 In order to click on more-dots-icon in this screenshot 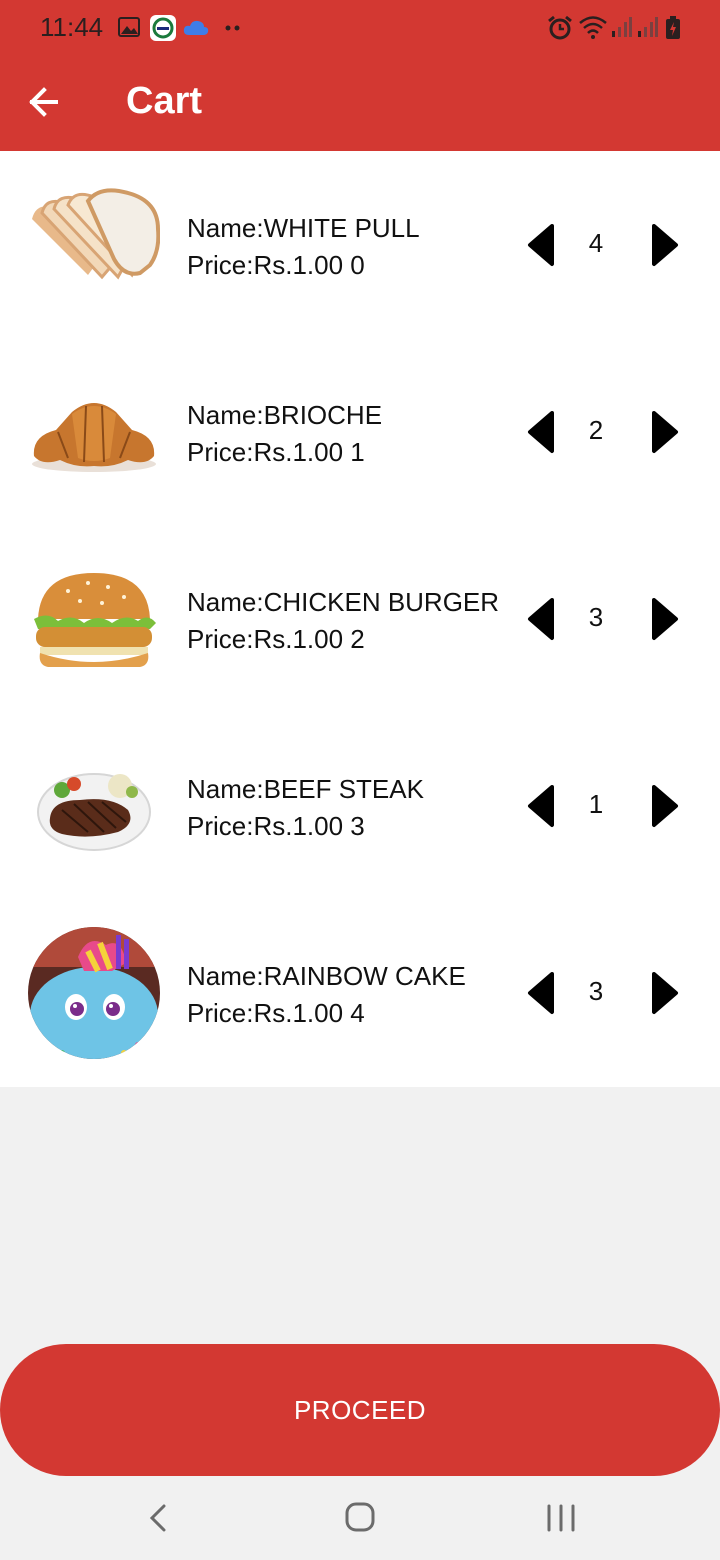, I will do `click(232, 28)`.